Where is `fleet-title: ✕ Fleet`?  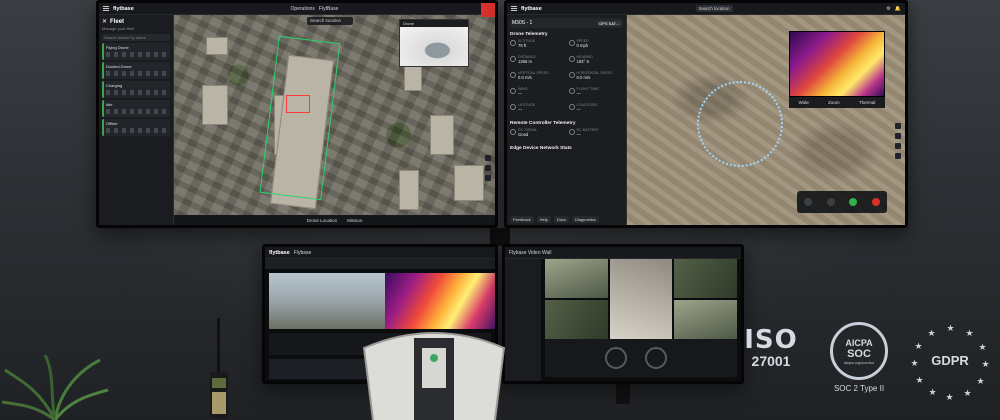 fleet-title: ✕ Fleet is located at coordinates (113, 22).